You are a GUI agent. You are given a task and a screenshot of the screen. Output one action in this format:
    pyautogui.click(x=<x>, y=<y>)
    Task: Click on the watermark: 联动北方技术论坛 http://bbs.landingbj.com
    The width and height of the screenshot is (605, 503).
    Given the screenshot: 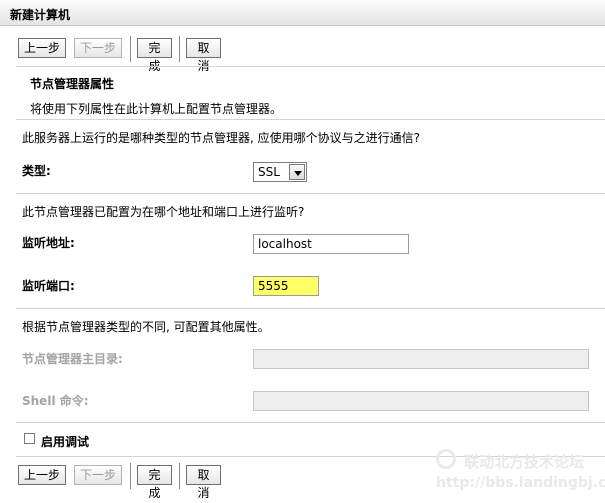 What is the action you would take?
    pyautogui.click(x=520, y=473)
    